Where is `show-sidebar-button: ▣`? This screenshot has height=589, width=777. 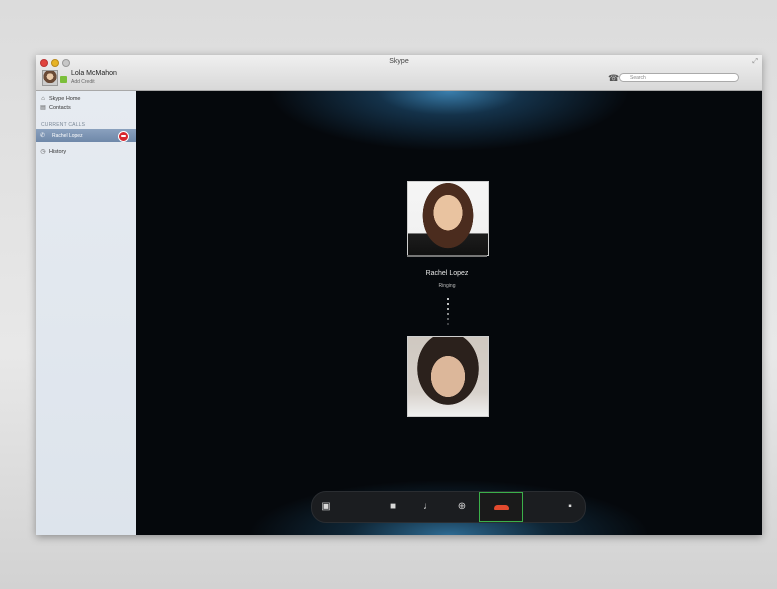 show-sidebar-button: ▣ is located at coordinates (326, 507).